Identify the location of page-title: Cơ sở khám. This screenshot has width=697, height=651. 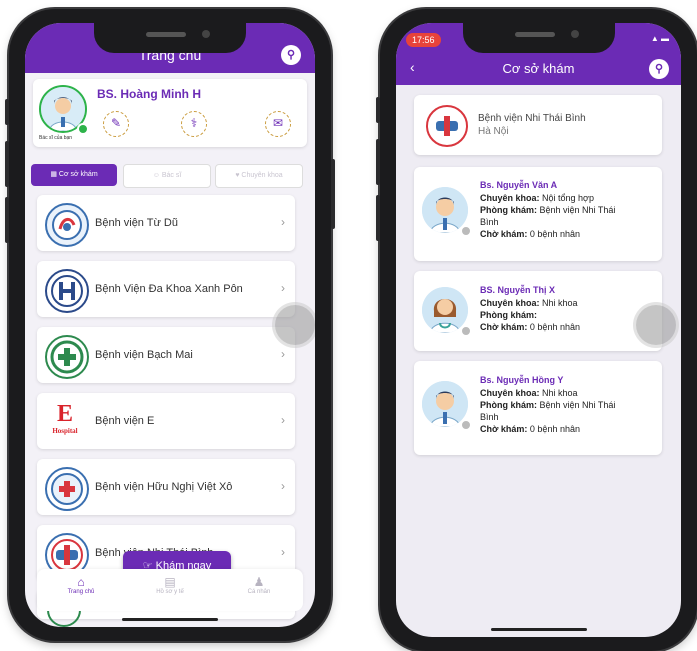
(538, 68).